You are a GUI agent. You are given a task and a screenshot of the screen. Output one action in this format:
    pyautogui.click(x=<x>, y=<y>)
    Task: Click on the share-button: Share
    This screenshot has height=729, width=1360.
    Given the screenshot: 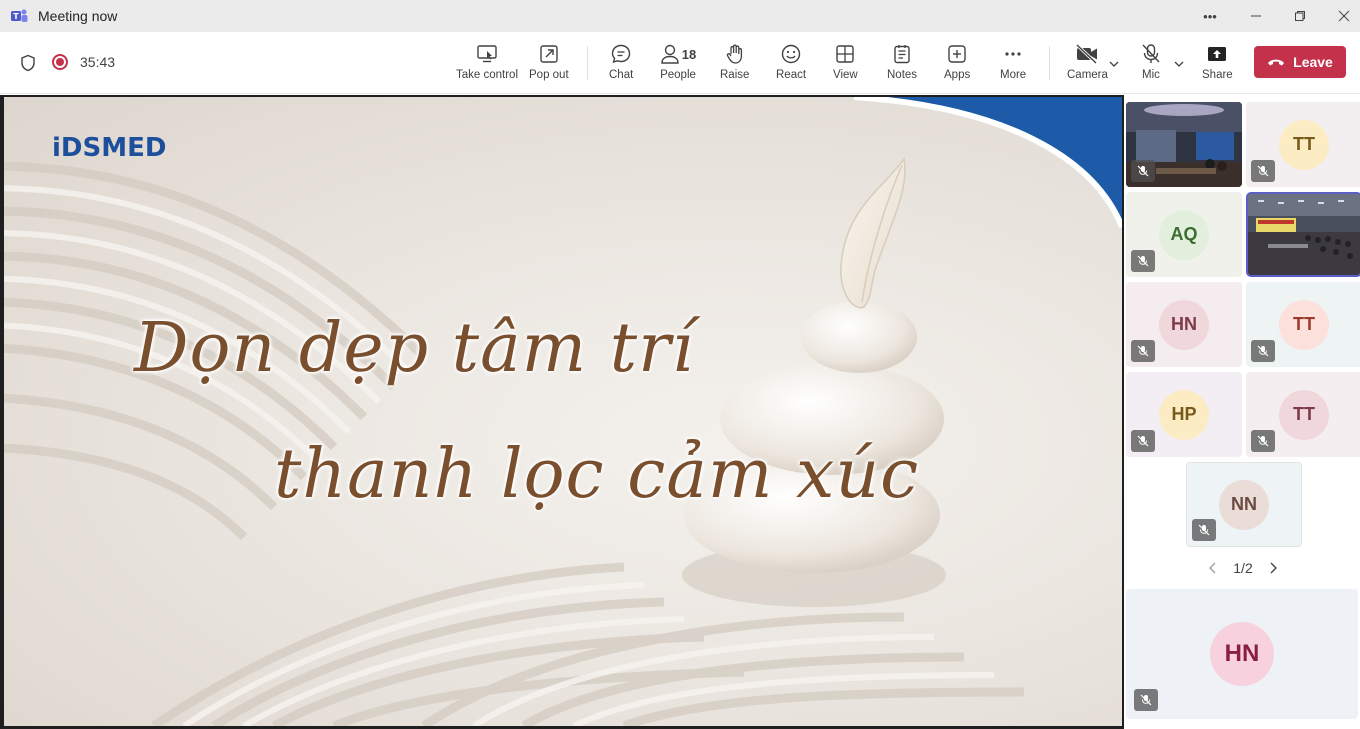 What is the action you would take?
    pyautogui.click(x=1217, y=65)
    